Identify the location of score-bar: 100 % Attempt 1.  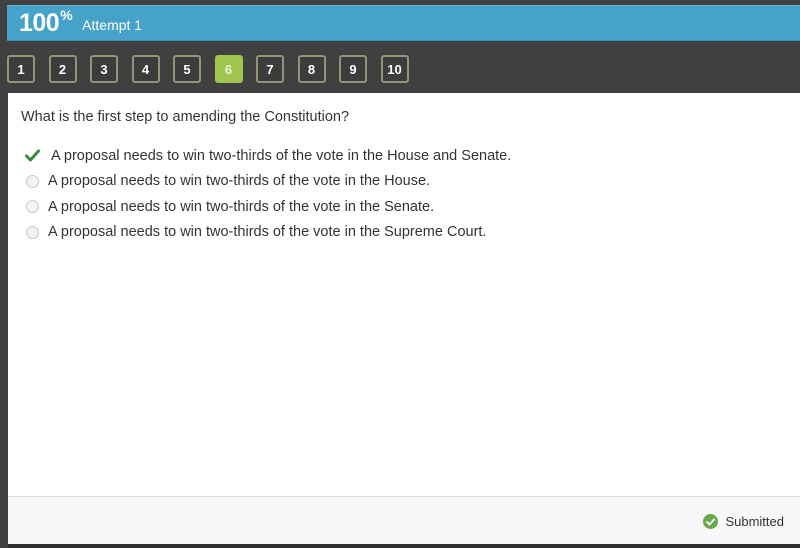
(403, 23).